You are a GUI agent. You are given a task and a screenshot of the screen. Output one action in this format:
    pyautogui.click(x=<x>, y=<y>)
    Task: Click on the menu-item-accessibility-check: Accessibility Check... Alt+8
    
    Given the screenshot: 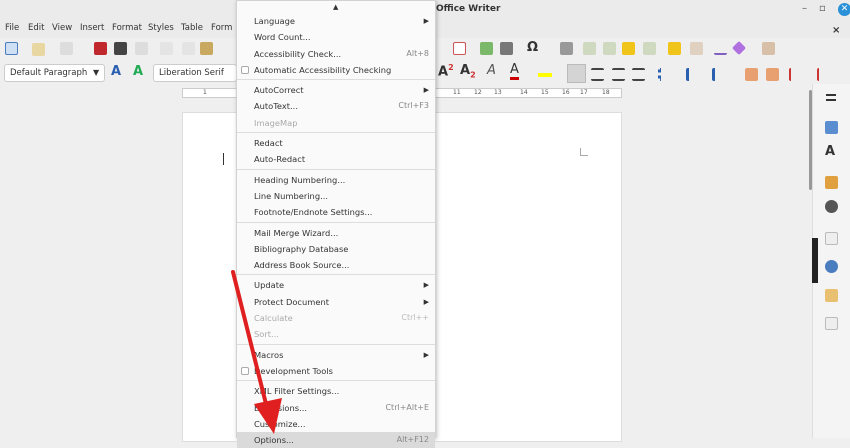 What is the action you would take?
    pyautogui.click(x=336, y=54)
    